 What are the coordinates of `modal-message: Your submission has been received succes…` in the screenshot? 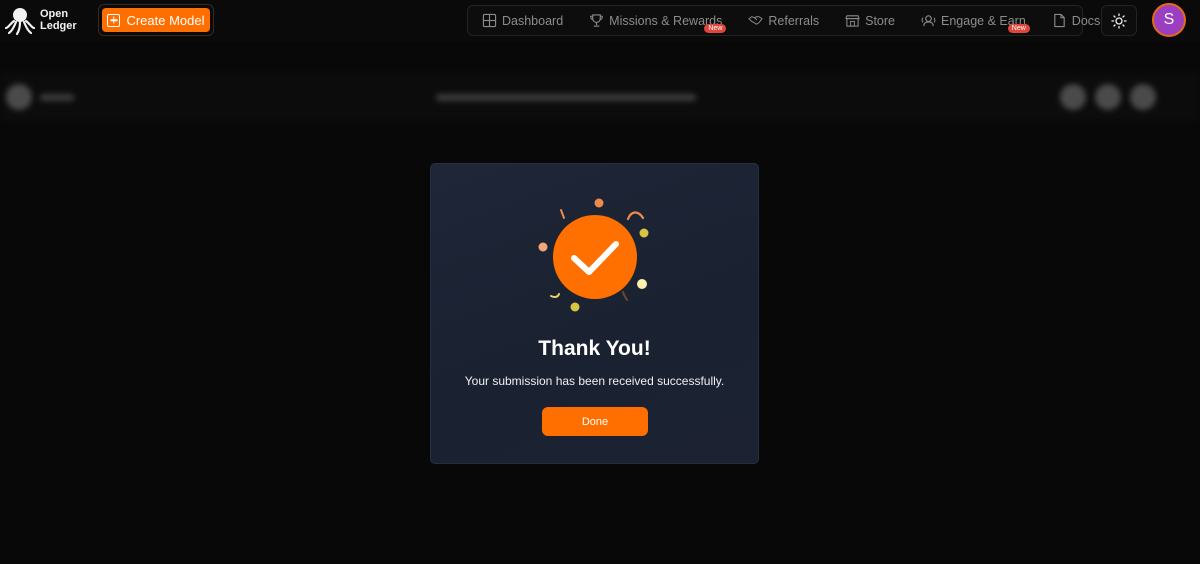 It's located at (594, 381).